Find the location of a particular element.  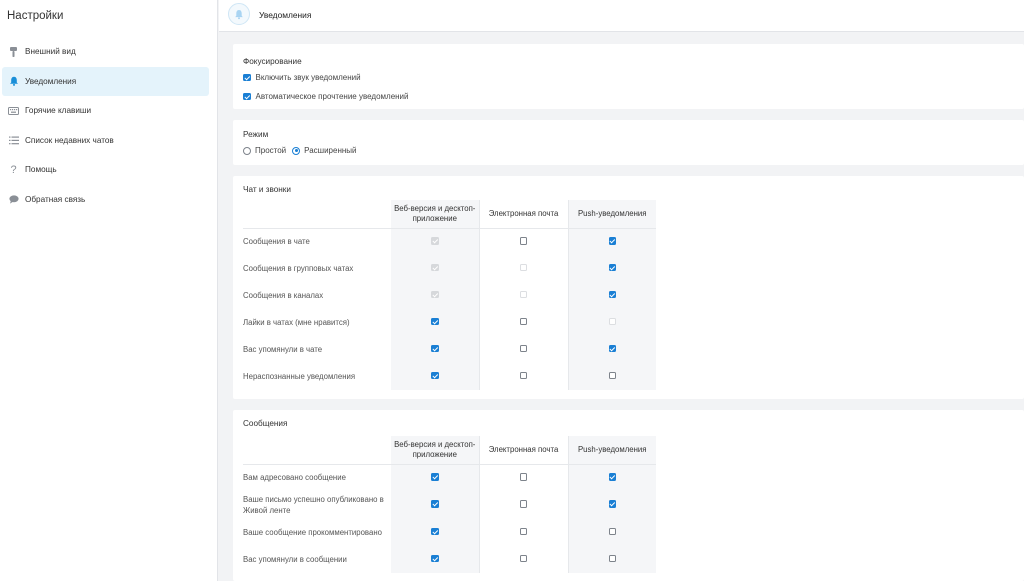

sidebar-item-recent-chats: Список недавних чатов is located at coordinates (105, 141).